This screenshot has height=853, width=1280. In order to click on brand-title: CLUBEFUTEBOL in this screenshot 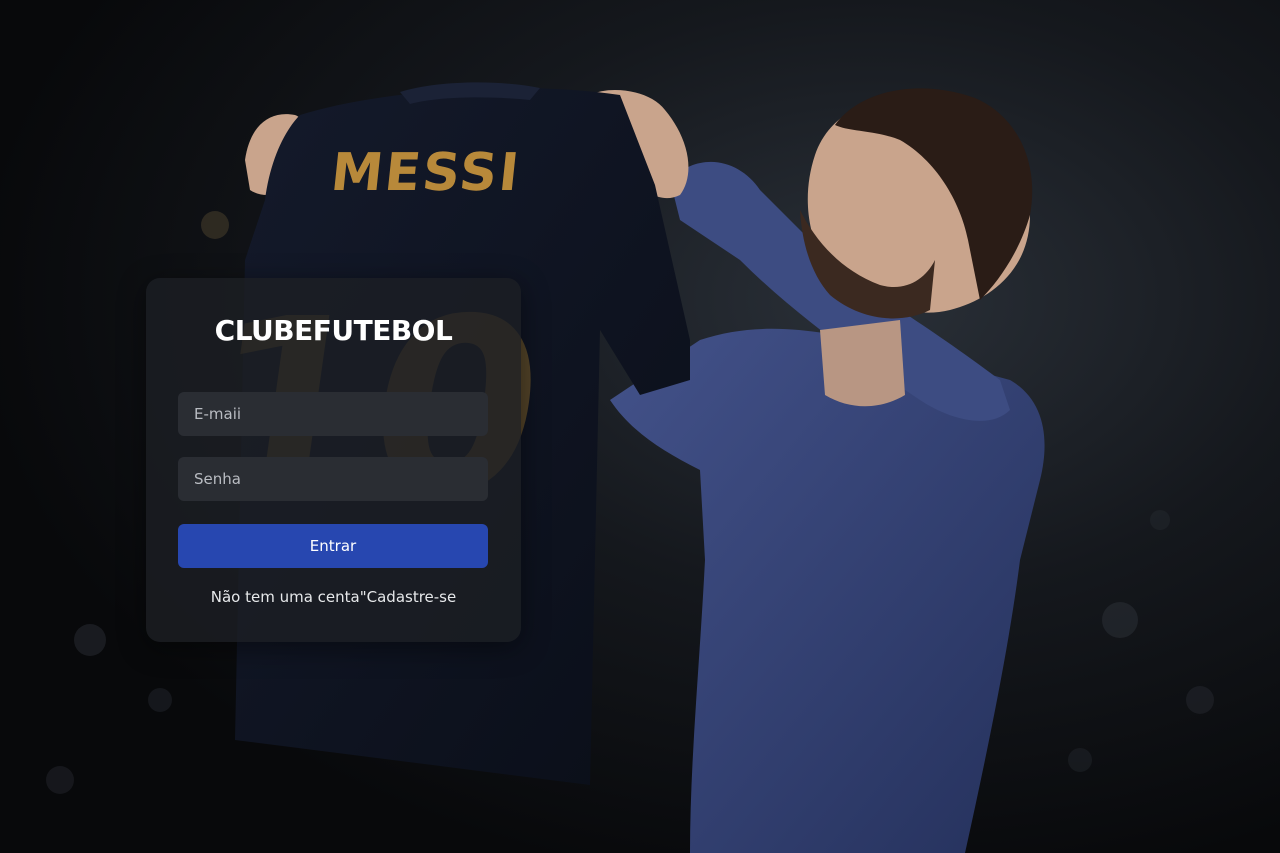, I will do `click(333, 330)`.